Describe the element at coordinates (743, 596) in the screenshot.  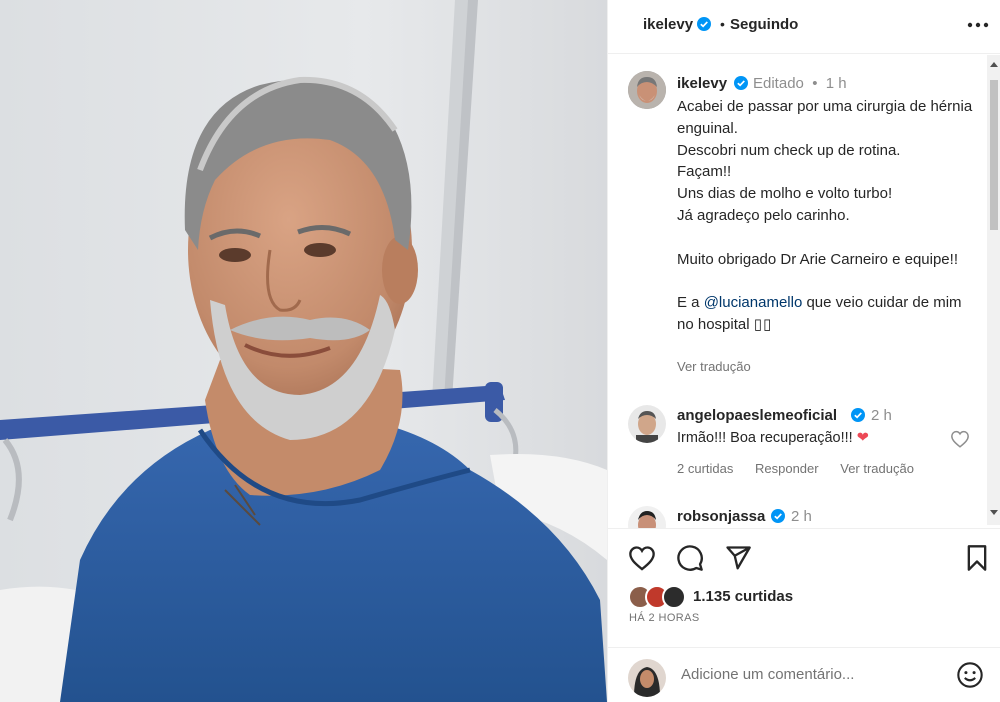
I see `likes-count: 1.135 curtidas` at that location.